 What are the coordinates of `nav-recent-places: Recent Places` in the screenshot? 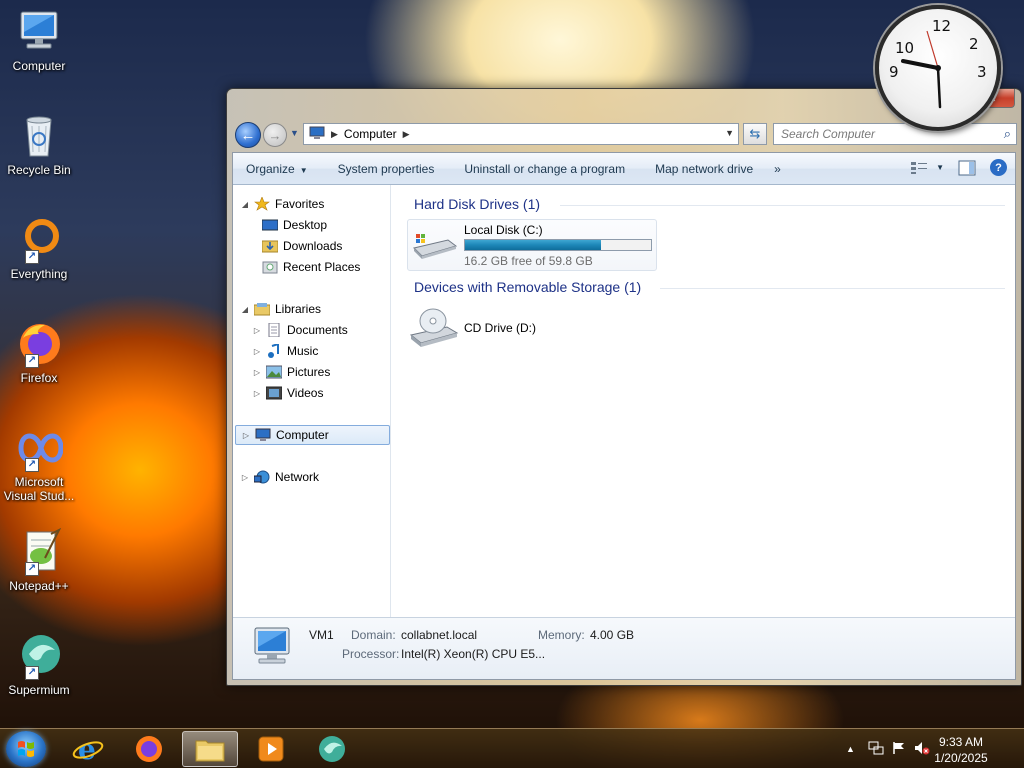 It's located at (309, 267).